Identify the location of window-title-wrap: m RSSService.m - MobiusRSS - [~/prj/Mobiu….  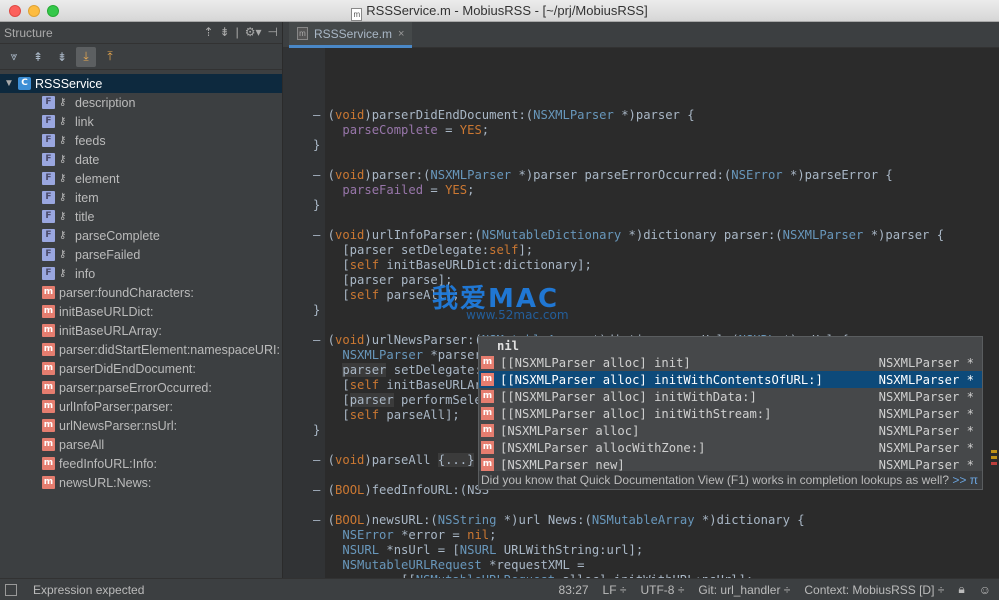
(499, 12).